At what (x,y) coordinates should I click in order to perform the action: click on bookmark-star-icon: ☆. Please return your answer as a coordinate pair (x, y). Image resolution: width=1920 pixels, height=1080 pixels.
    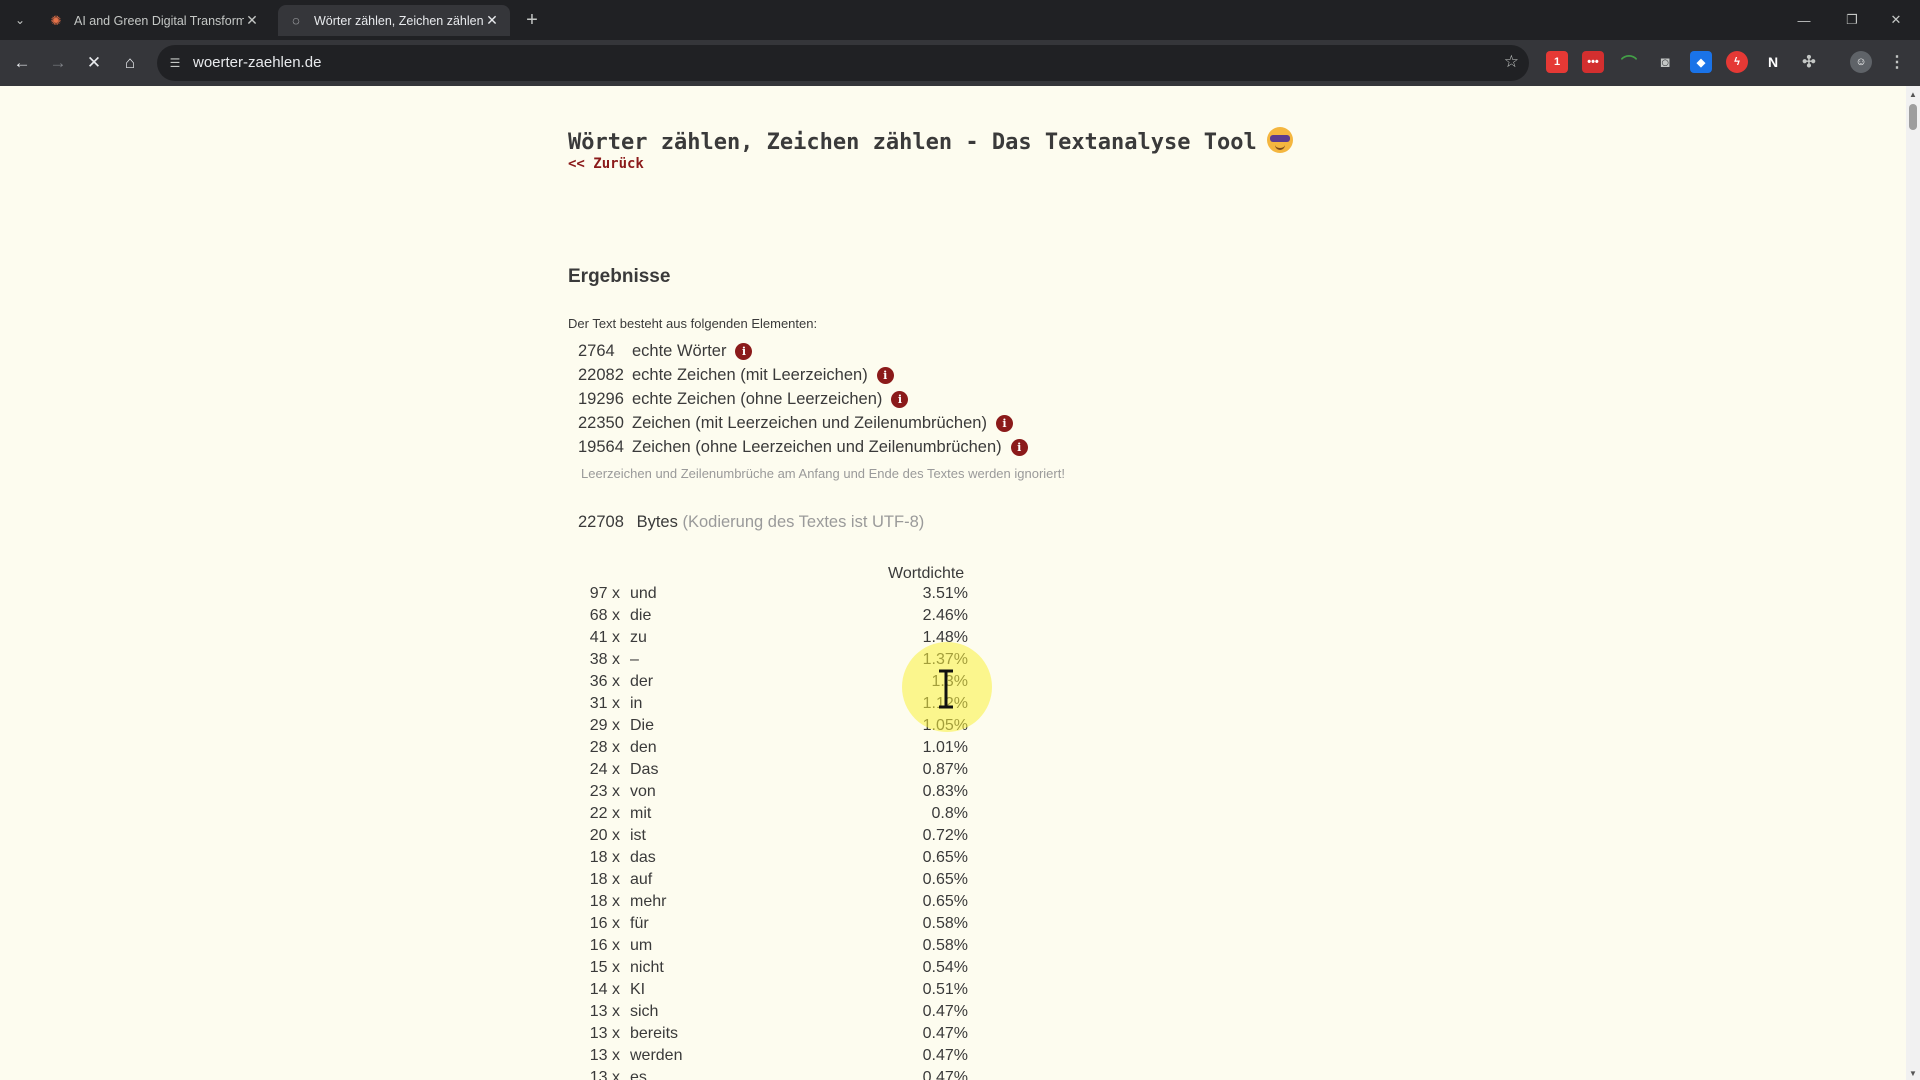
    Looking at the image, I should click on (1511, 62).